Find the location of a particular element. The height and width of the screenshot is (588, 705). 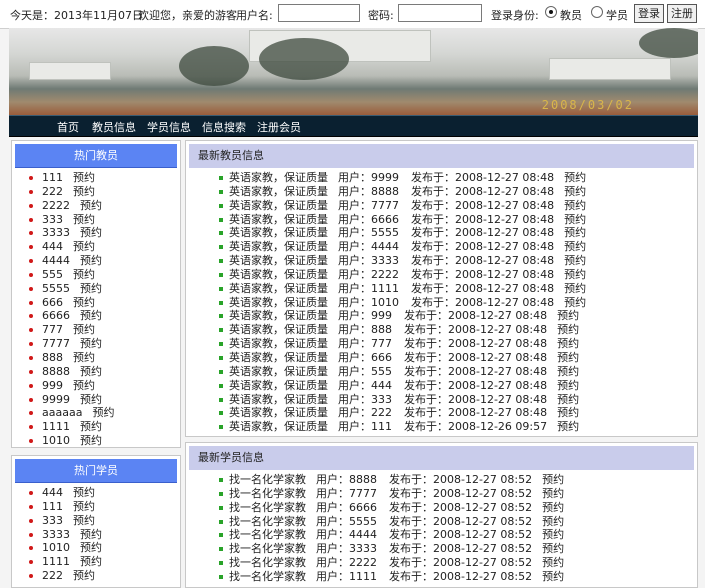

hot-student-name: 333 is located at coordinates (52, 520).